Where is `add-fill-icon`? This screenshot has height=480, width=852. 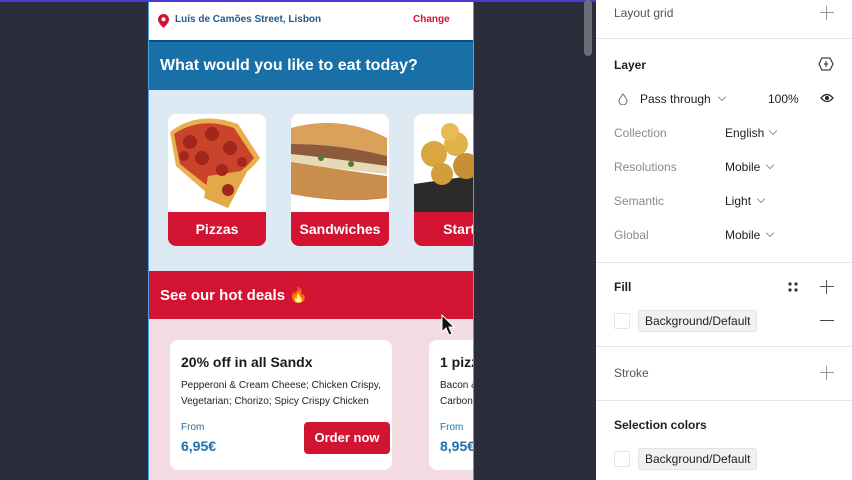
add-fill-icon is located at coordinates (827, 287).